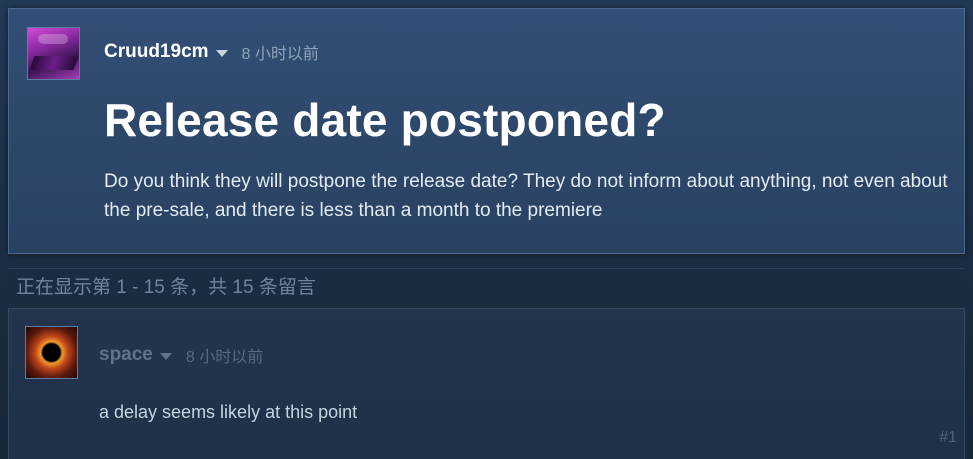 The width and height of the screenshot is (973, 459). Describe the element at coordinates (156, 52) in the screenshot. I see `op-author-name: Cruud19cm` at that location.